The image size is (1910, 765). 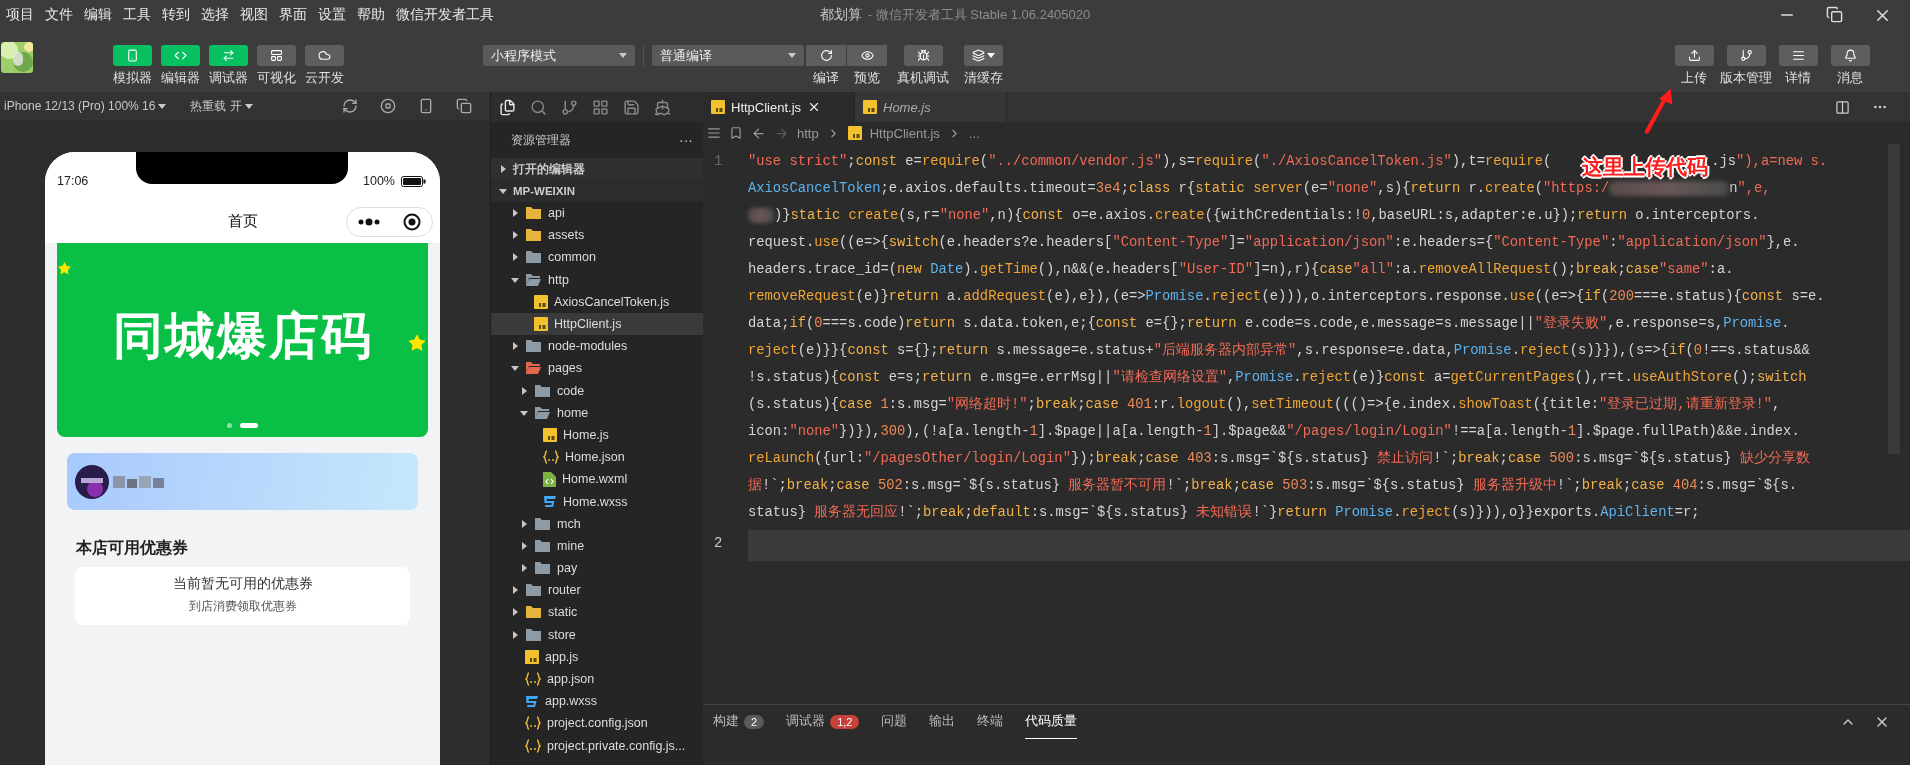 What do you see at coordinates (808, 133) in the screenshot?
I see `breadcrumb-item: http` at bounding box center [808, 133].